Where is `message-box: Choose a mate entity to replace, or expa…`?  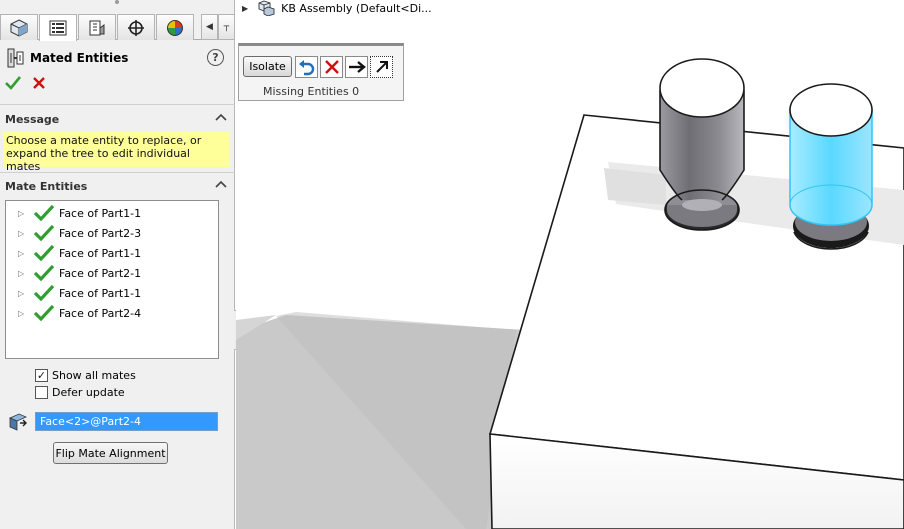
message-box: Choose a mate entity to replace, or expa… is located at coordinates (116, 152).